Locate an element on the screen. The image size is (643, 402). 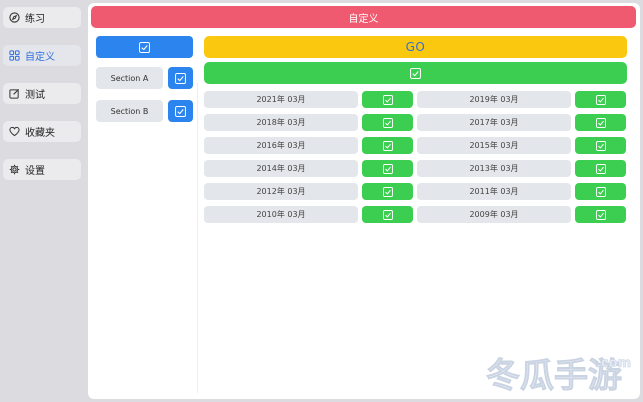
date-label: 2018年 03月 is located at coordinates (281, 122).